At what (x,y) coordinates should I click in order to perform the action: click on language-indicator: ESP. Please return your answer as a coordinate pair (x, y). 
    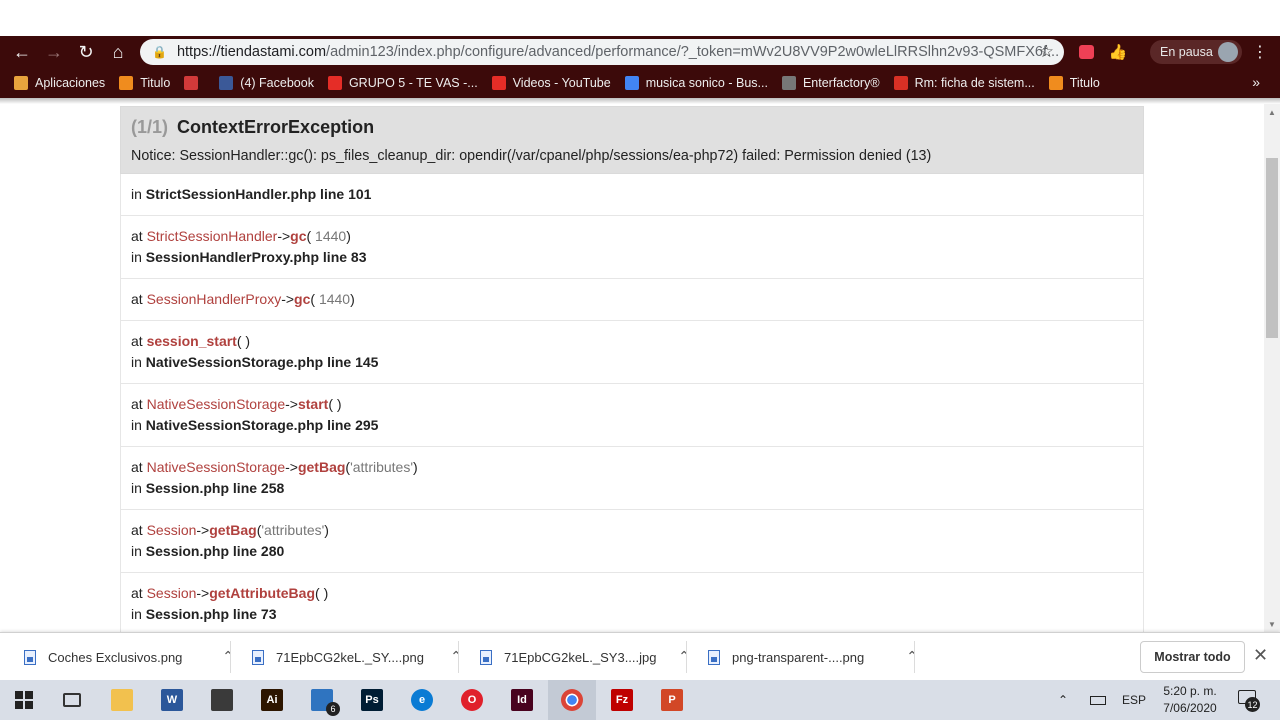
    Looking at the image, I should click on (1134, 700).